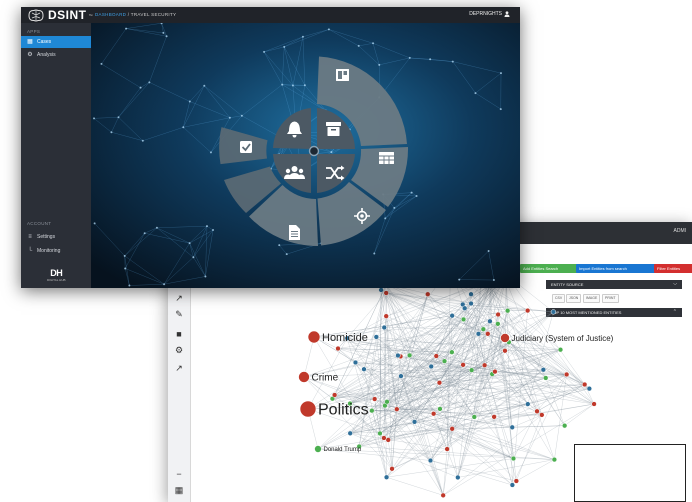 The width and height of the screenshot is (692, 502). Describe the element at coordinates (56, 42) in the screenshot. I see `sidebar-item-cases: ▦ Cases` at that location.